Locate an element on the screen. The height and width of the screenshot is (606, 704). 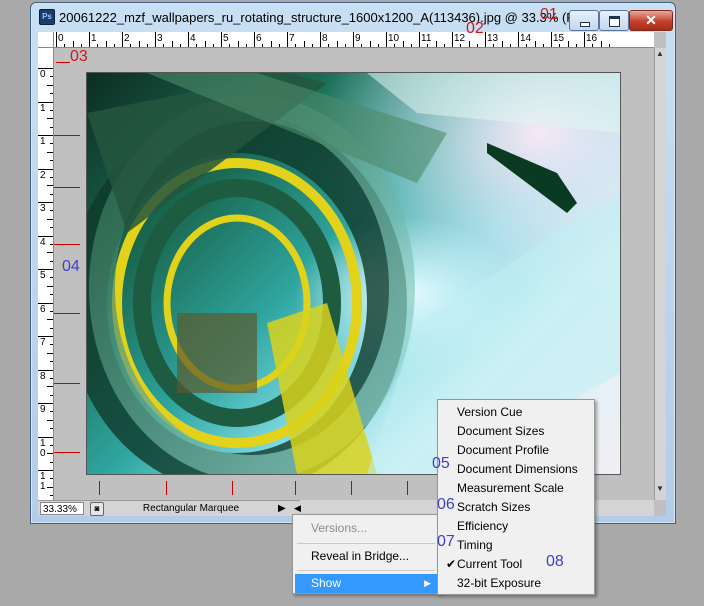
status-menu-arrow-button: ▶ is located at coordinates (282, 508).